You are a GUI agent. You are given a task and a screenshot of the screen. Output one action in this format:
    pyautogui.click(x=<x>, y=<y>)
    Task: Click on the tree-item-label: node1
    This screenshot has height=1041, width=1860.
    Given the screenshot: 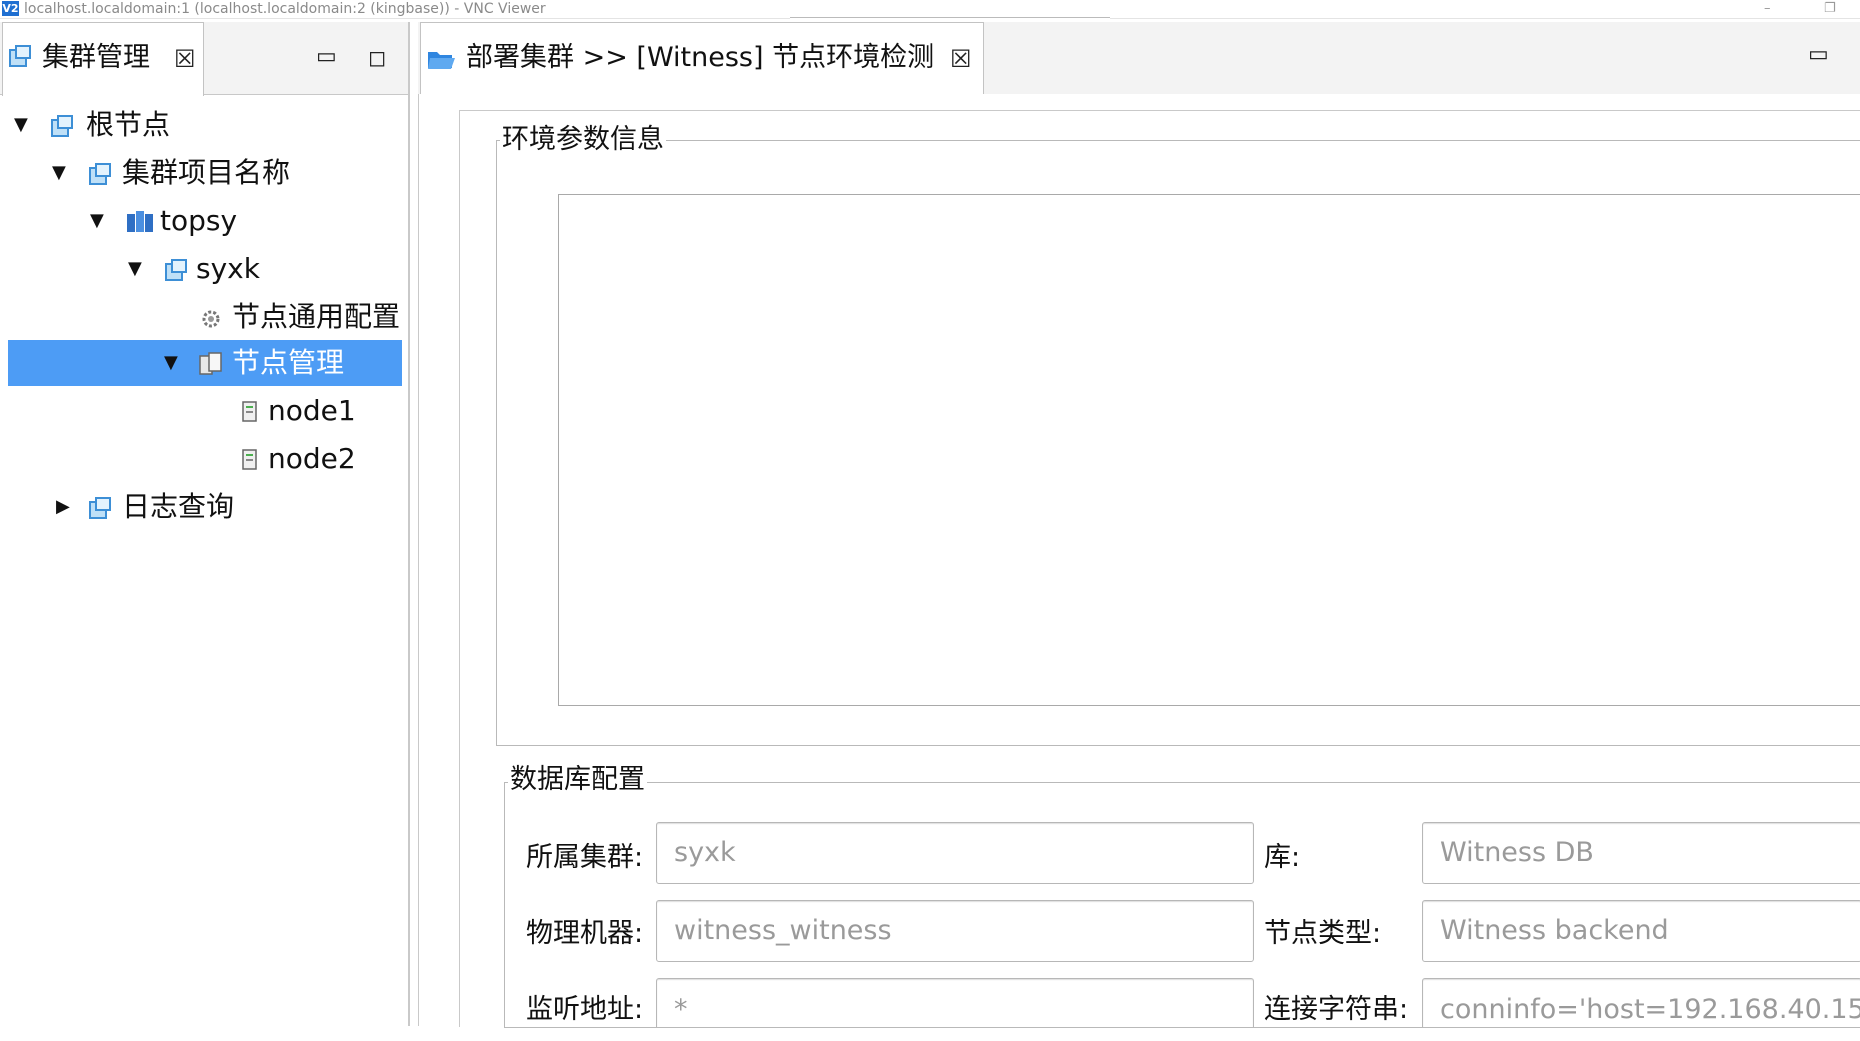 What is the action you would take?
    pyautogui.click(x=312, y=410)
    